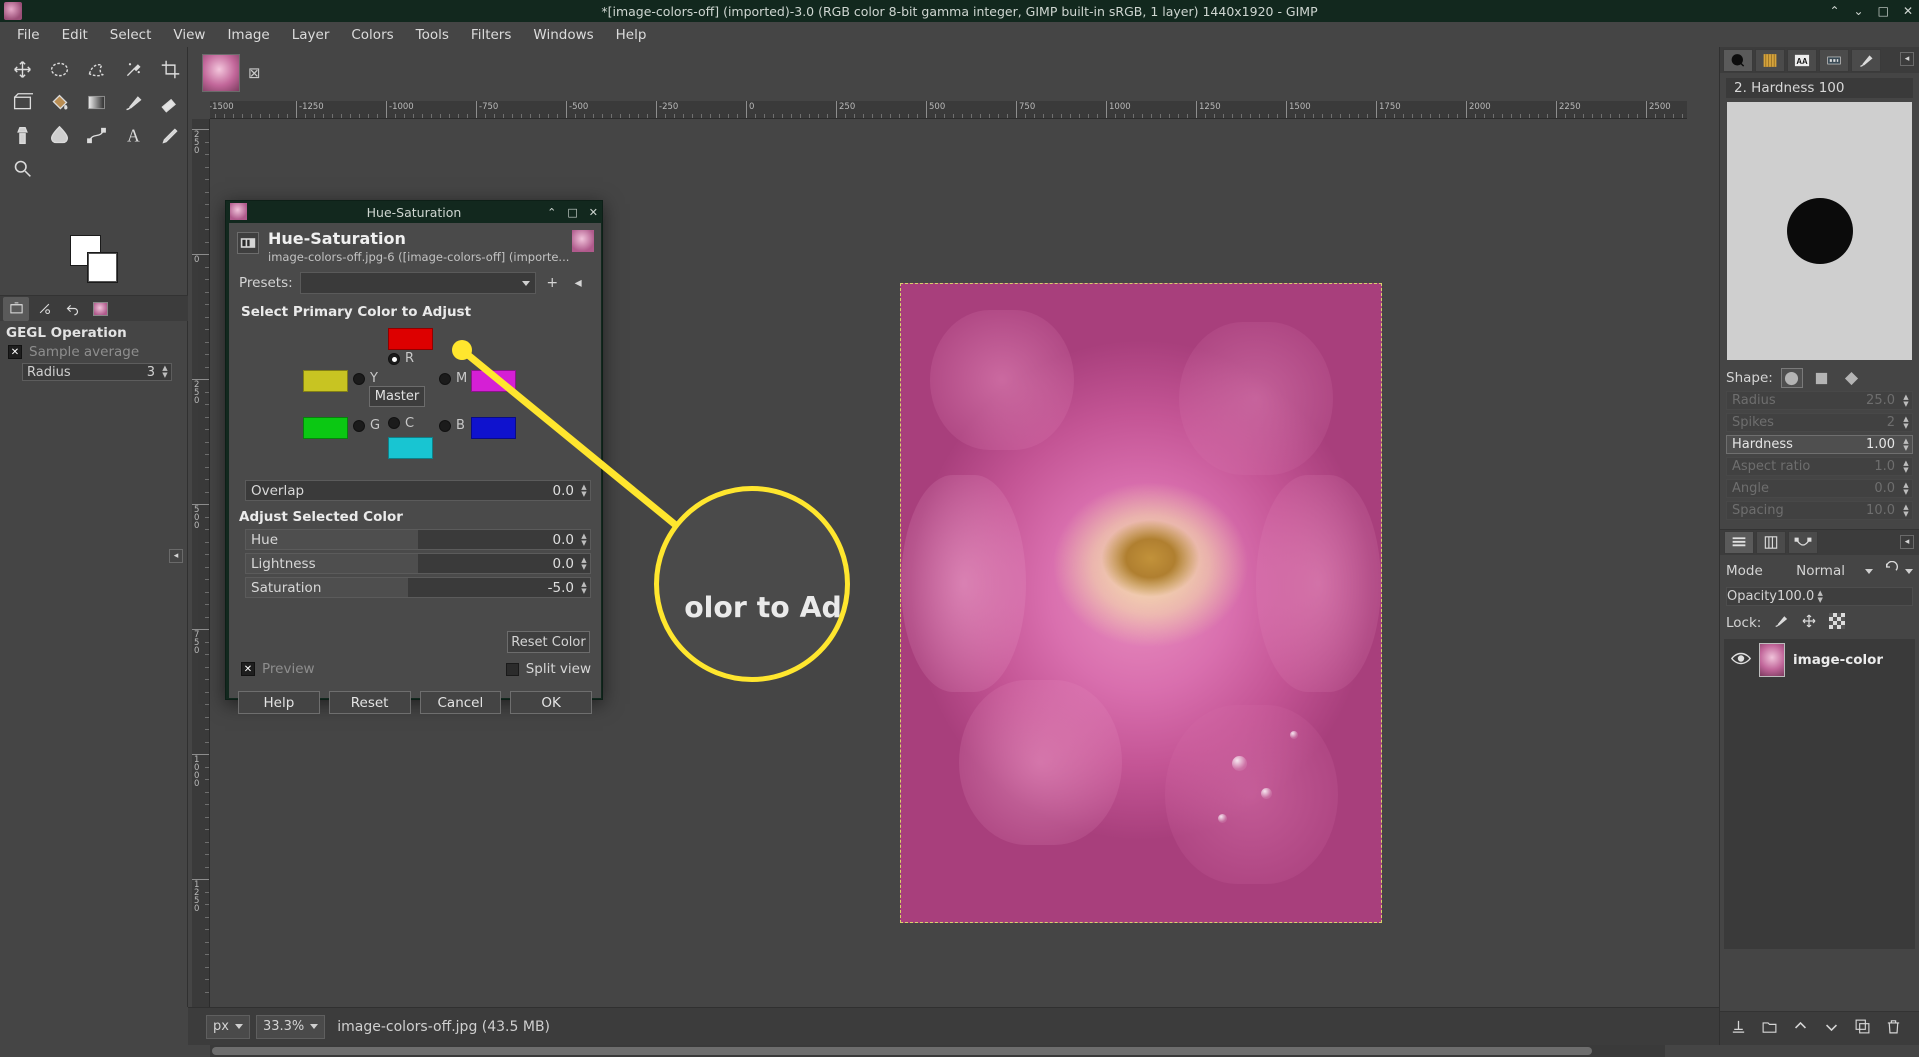  What do you see at coordinates (73, 352) in the screenshot?
I see `sample-average-row: ✕ Sample average` at bounding box center [73, 352].